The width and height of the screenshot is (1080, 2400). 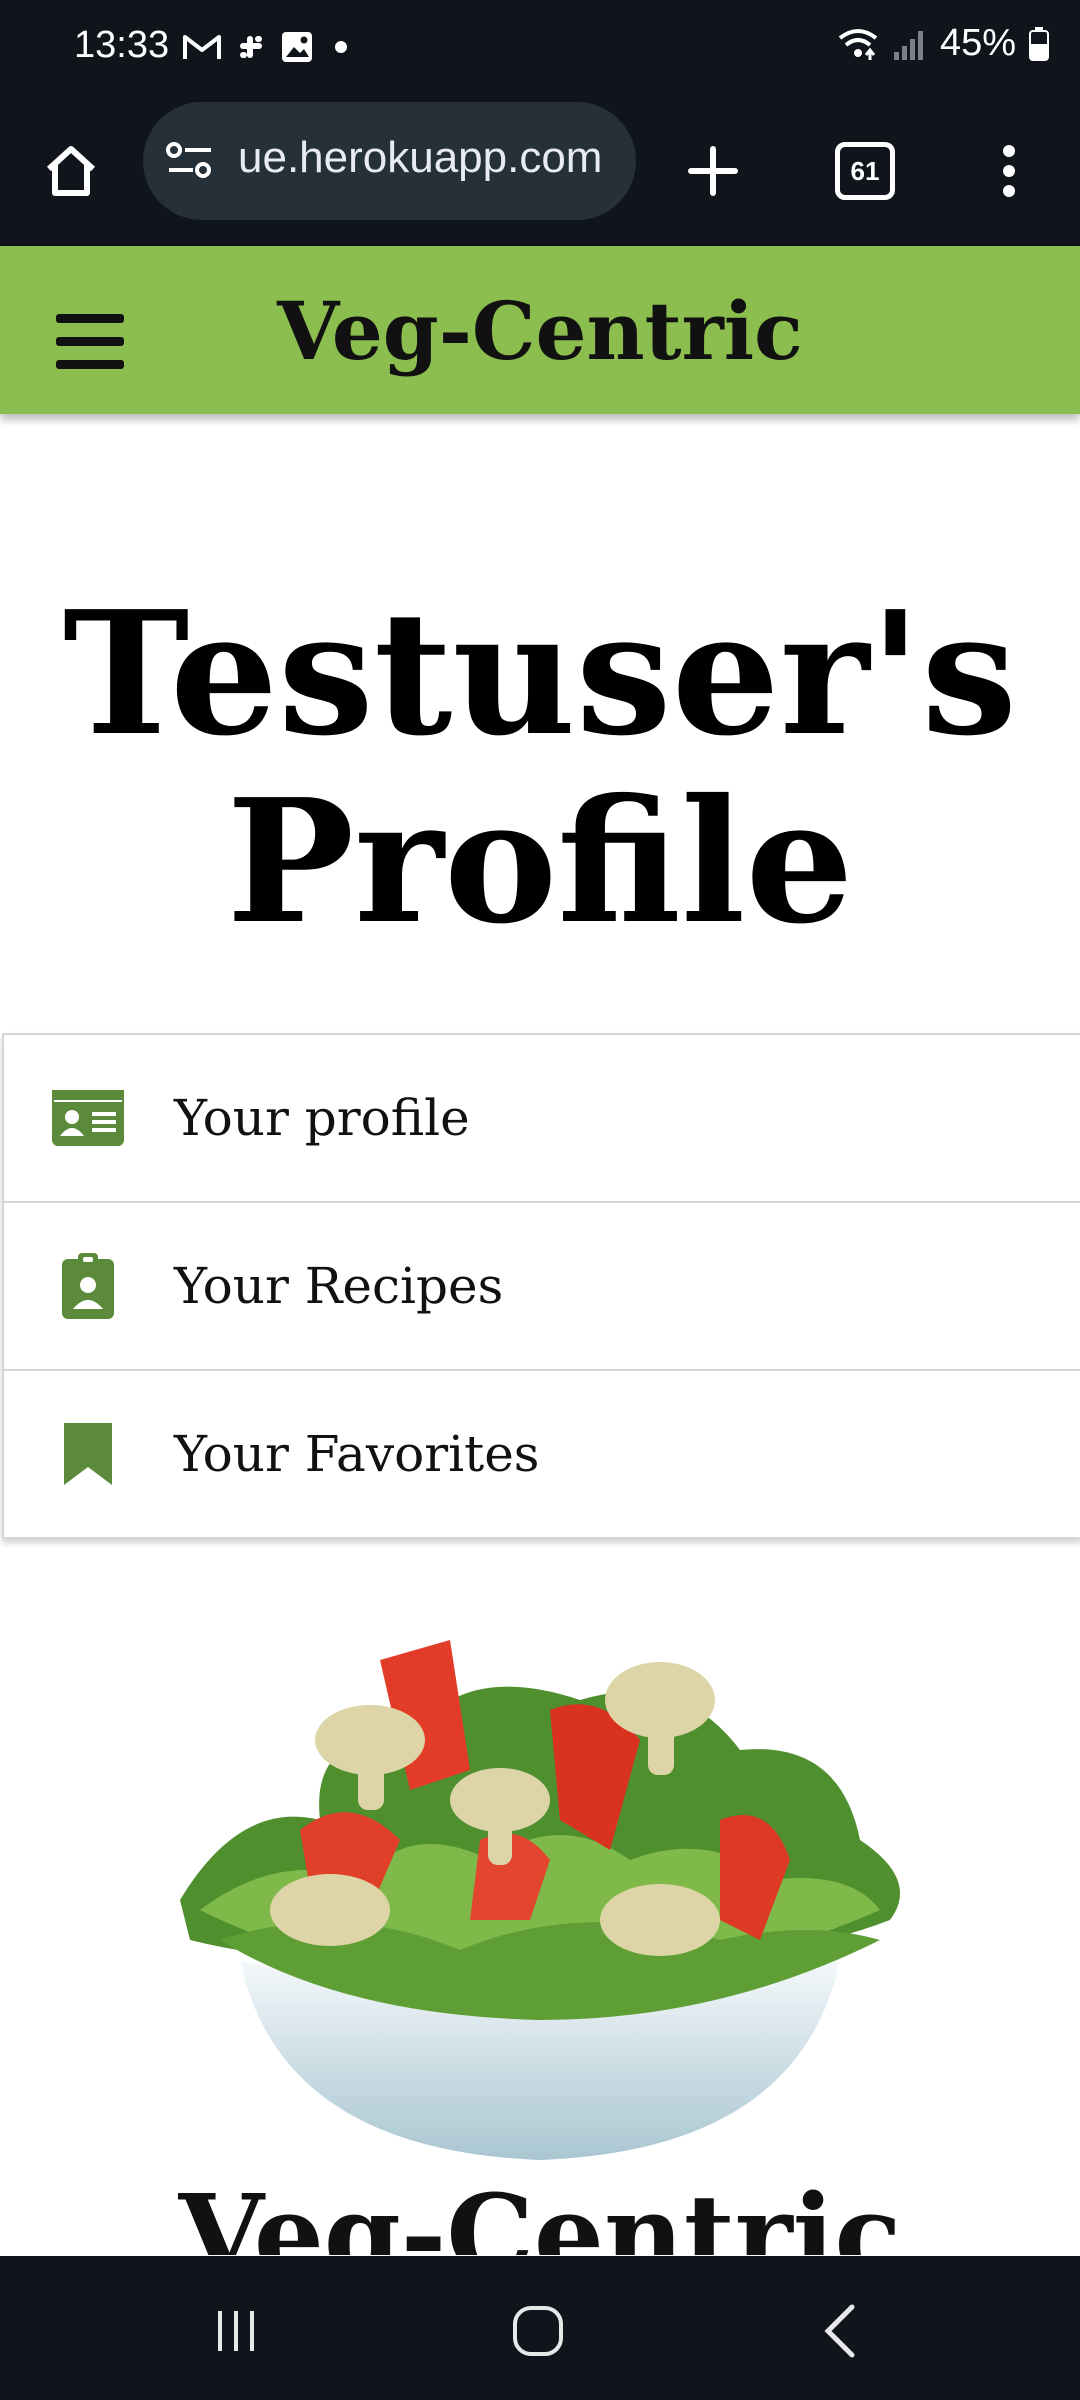 I want to click on tab-switcher-button: 61, so click(x=865, y=171).